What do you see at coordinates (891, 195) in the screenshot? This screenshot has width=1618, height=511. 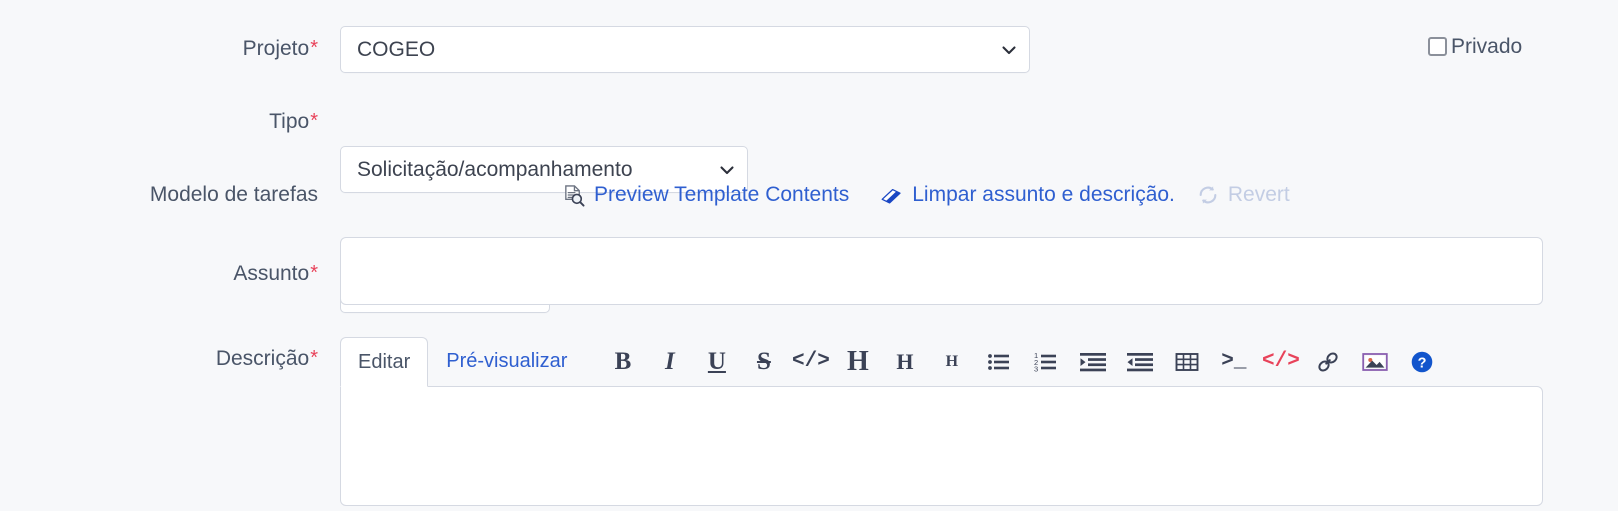 I see `eraser-icon` at bounding box center [891, 195].